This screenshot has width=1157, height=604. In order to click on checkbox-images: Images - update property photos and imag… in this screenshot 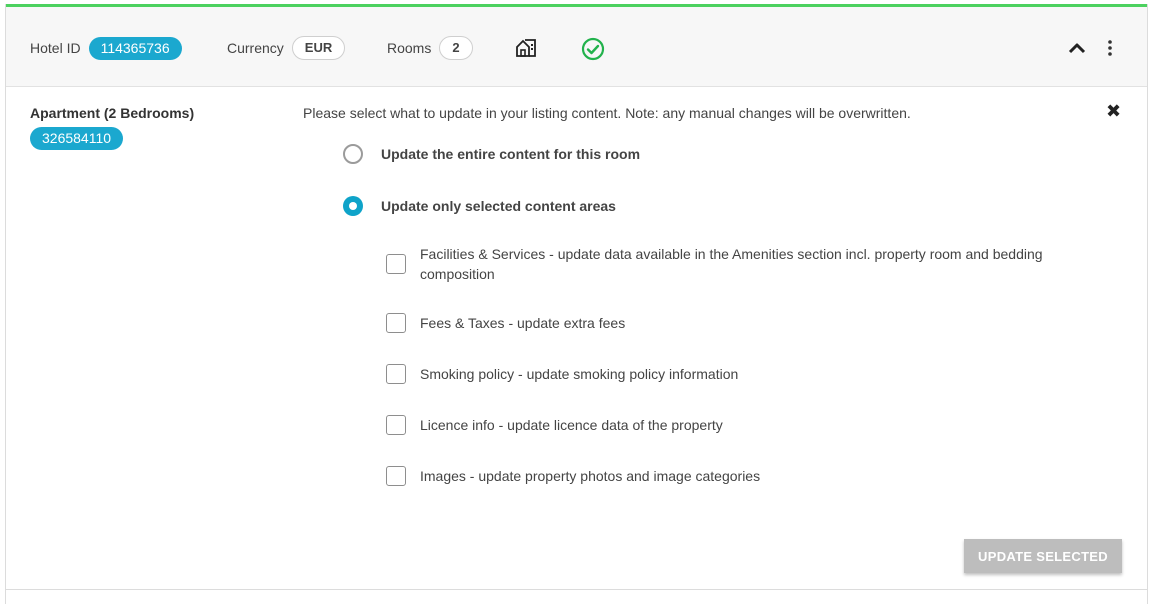, I will do `click(733, 476)`.